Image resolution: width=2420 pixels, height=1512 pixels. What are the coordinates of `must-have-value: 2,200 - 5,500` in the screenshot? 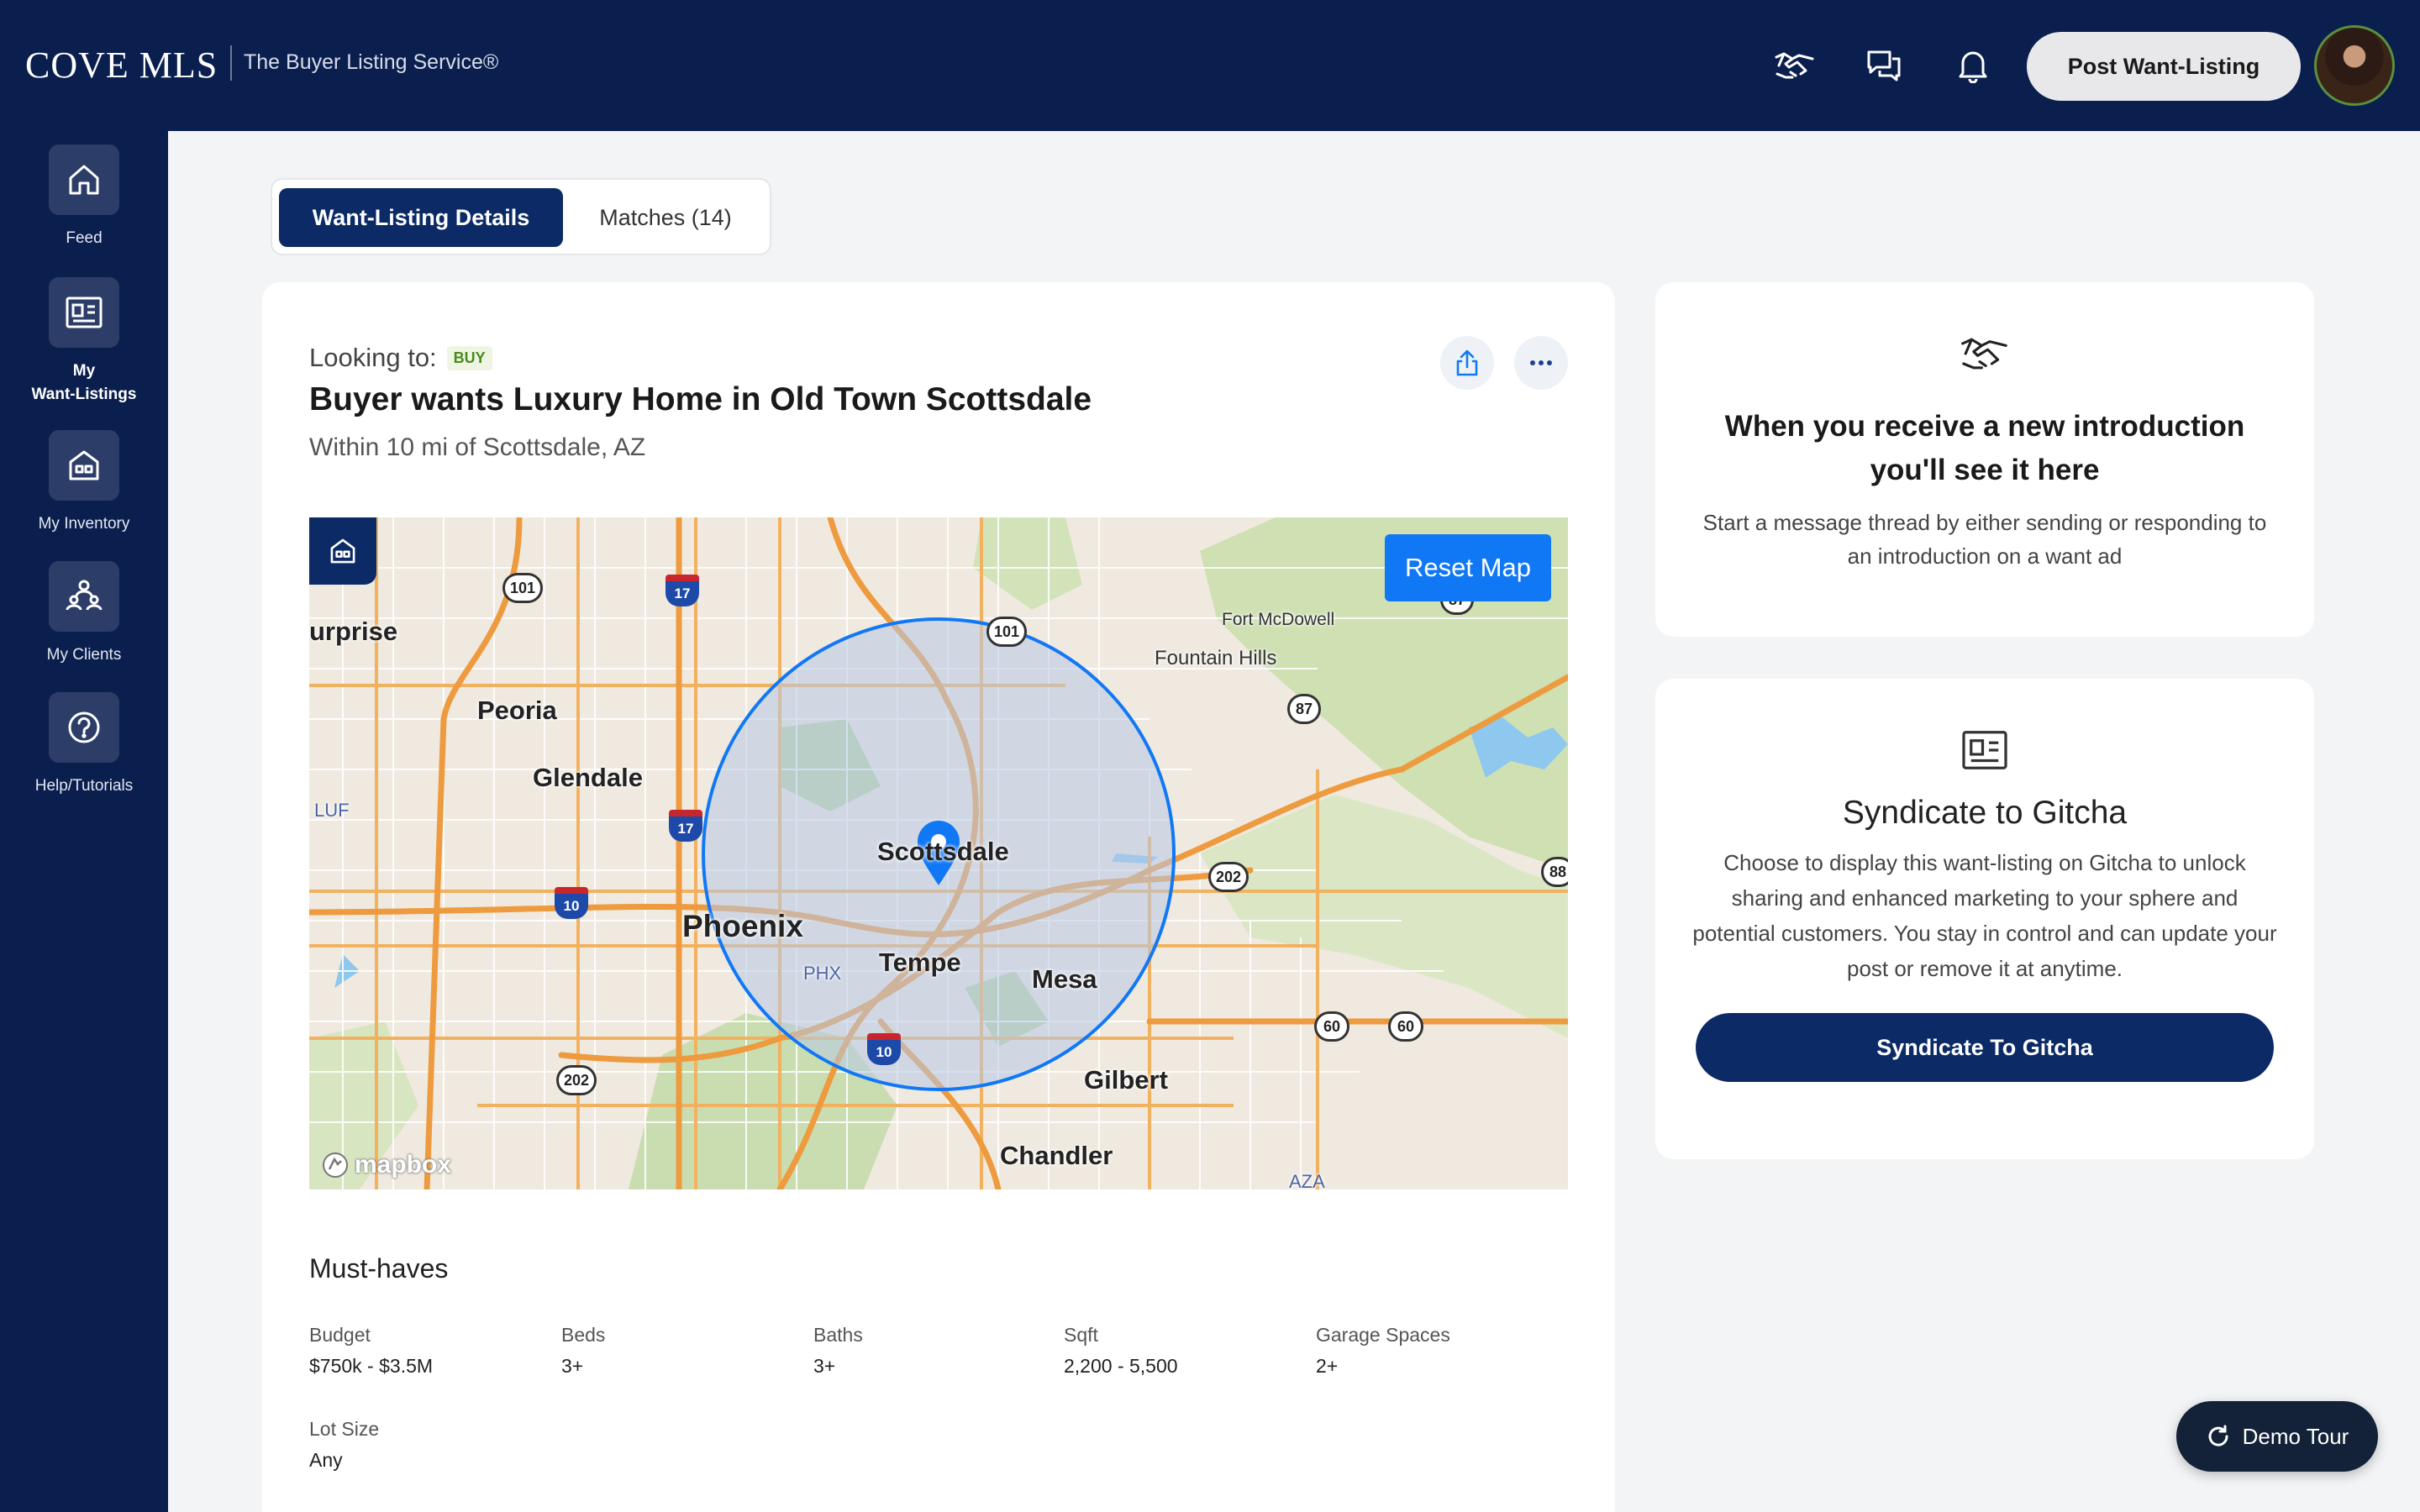 It's located at (1121, 1366).